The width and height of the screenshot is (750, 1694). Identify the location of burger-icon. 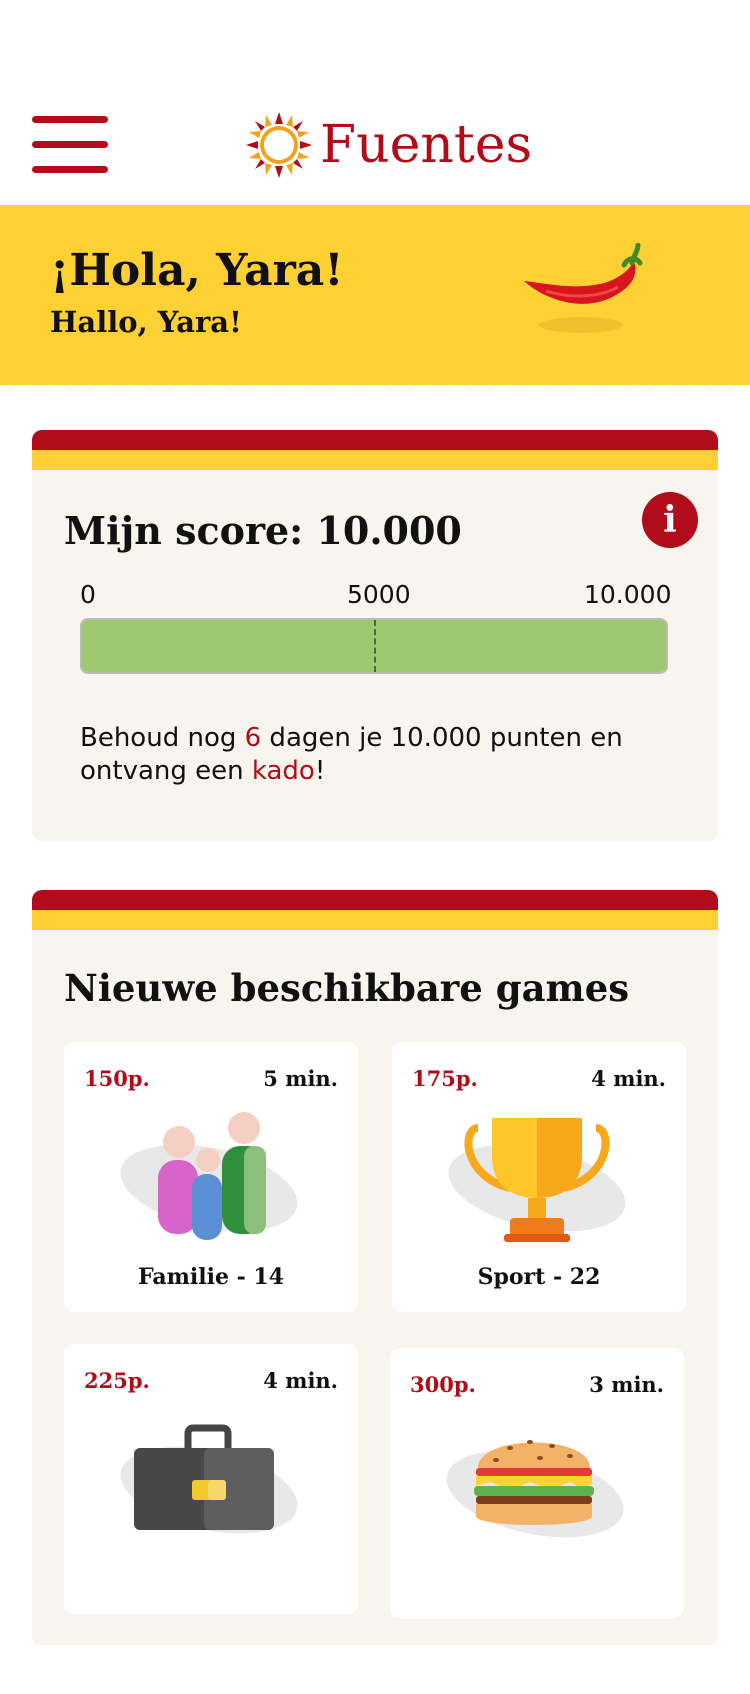
(535, 1489).